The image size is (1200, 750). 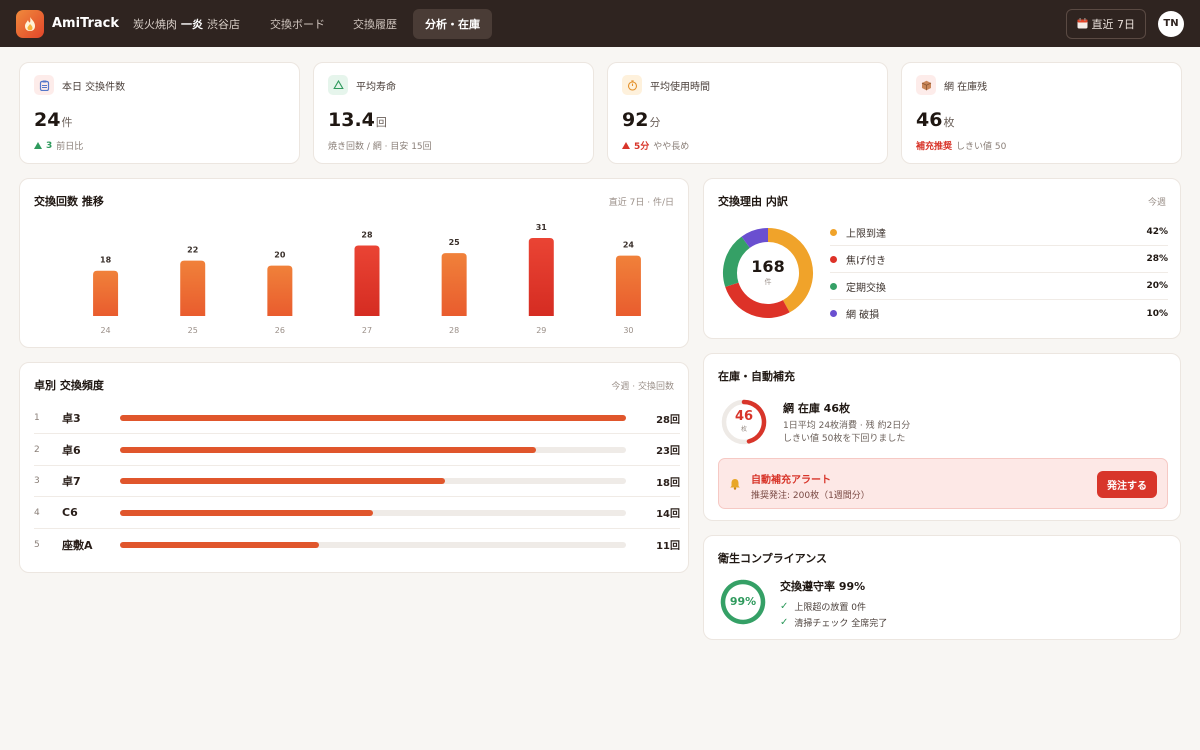 What do you see at coordinates (830, 607) in the screenshot?
I see `check-text: 上限超の放置 0件` at bounding box center [830, 607].